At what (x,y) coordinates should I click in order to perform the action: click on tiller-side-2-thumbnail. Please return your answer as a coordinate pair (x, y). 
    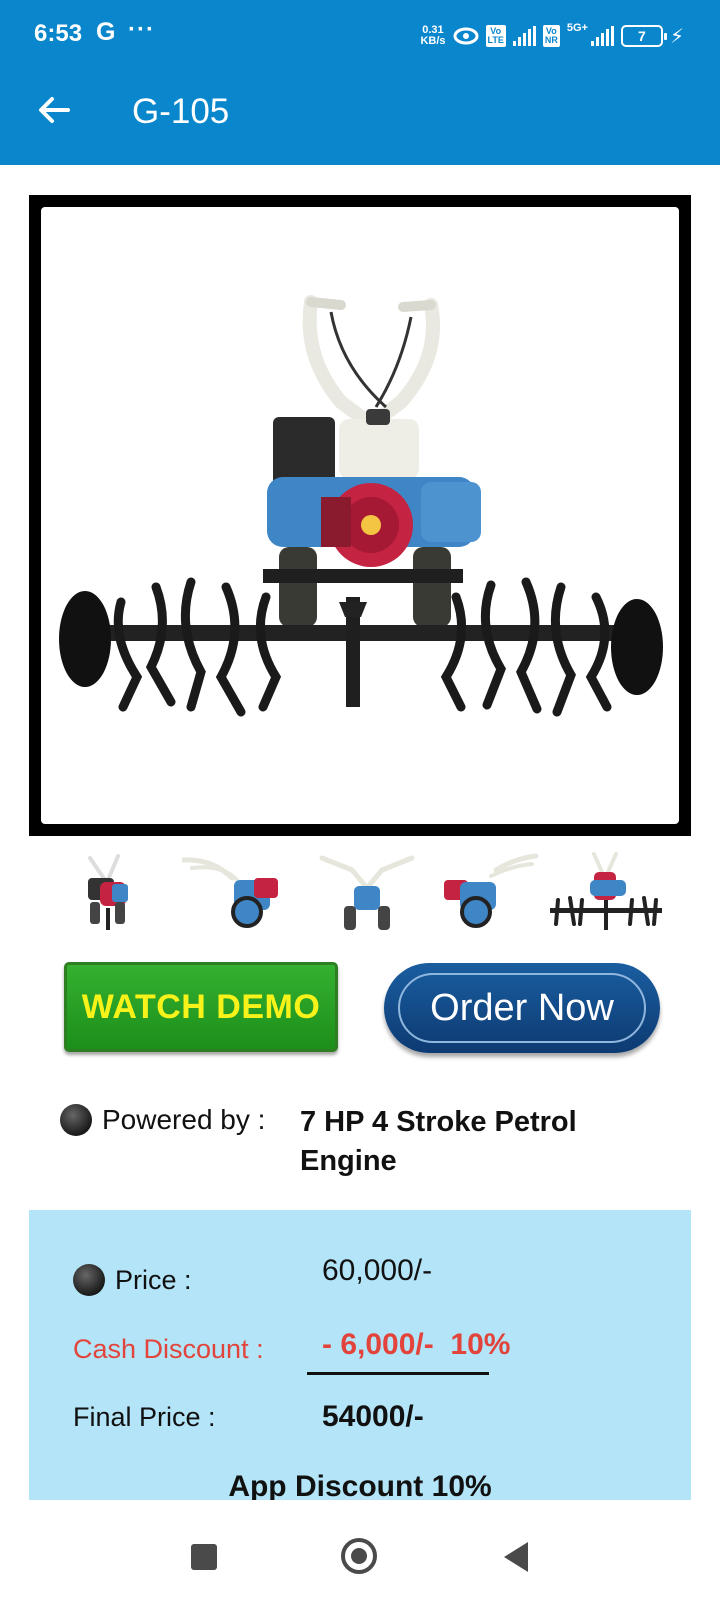
    Looking at the image, I should click on (491, 890).